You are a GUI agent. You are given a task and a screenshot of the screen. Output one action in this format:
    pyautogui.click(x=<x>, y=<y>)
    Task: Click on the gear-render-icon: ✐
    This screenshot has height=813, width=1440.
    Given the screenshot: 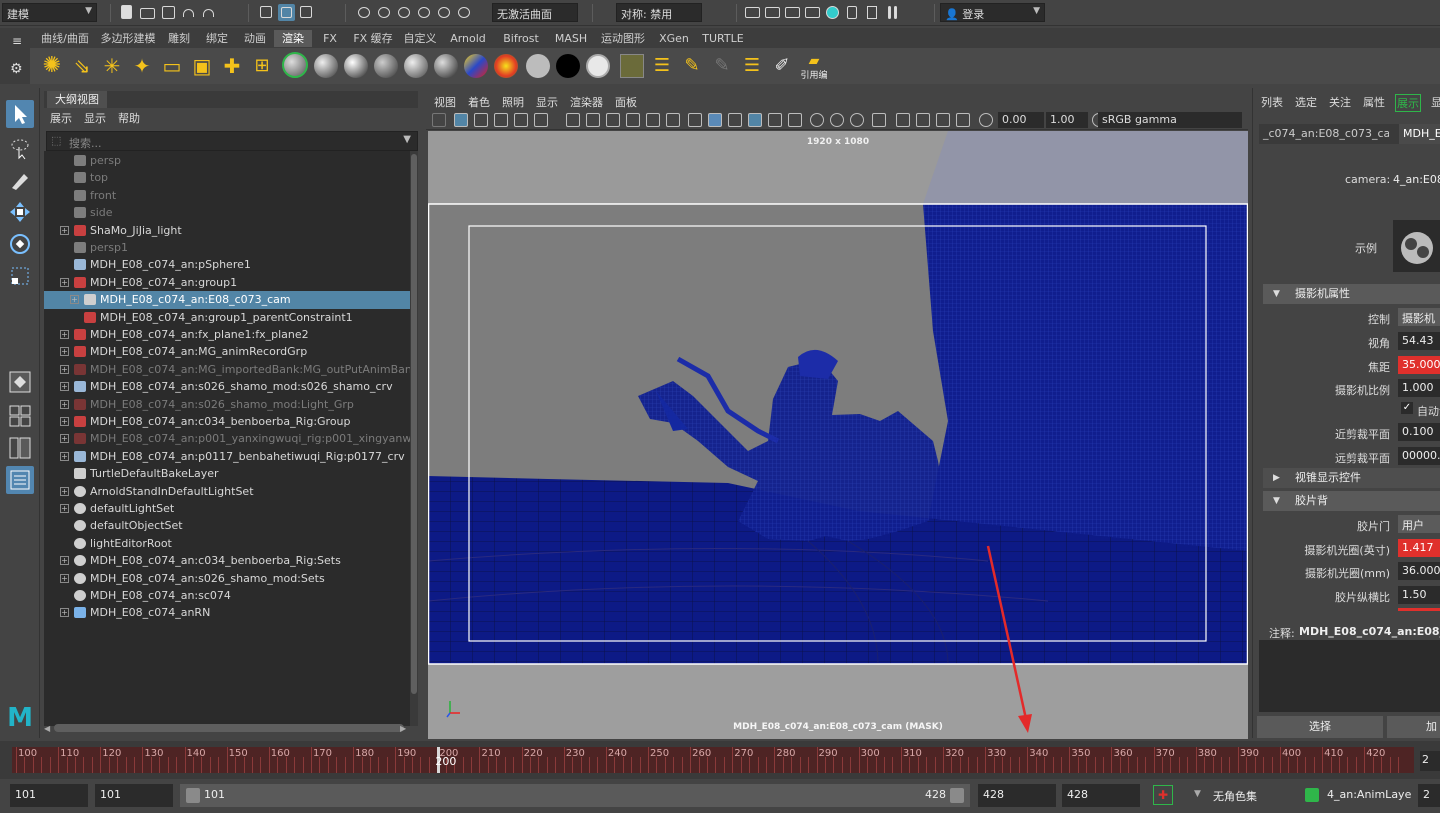 What is the action you would take?
    pyautogui.click(x=782, y=66)
    